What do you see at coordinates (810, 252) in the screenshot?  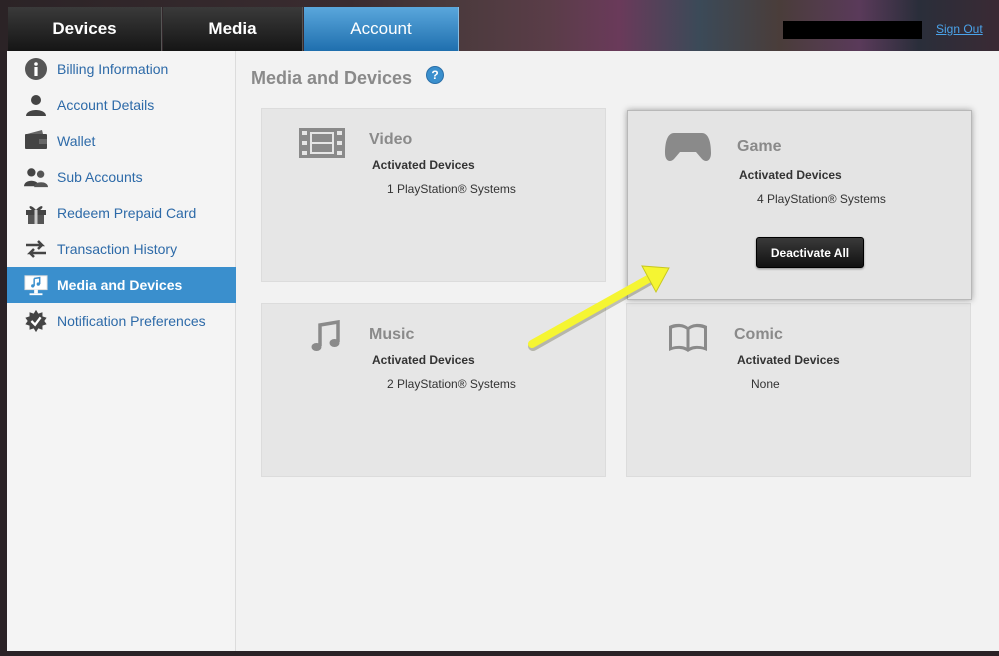 I see `deactivate-all-button: Deactivate All` at bounding box center [810, 252].